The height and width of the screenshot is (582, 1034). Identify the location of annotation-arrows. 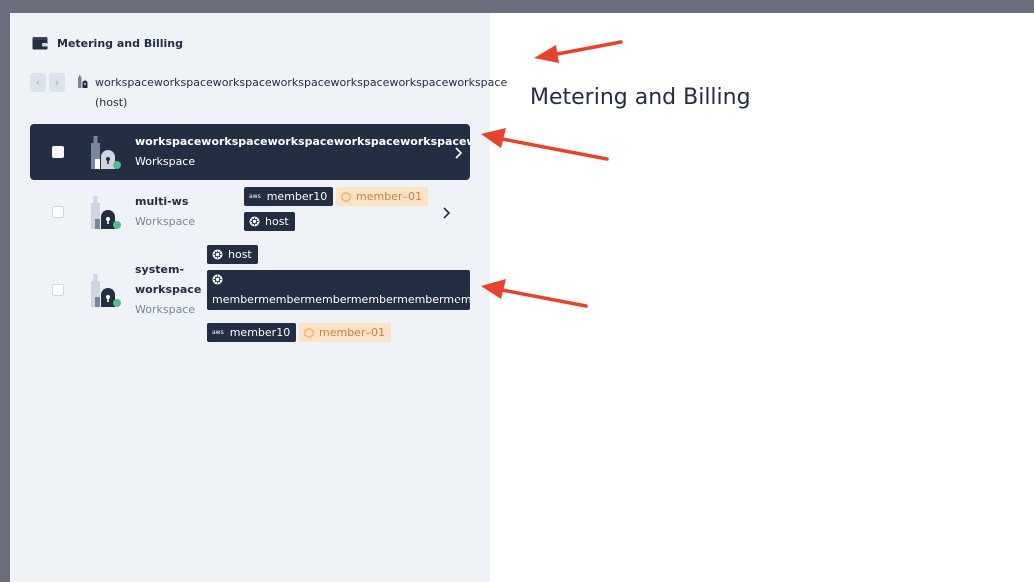
(552, 174).